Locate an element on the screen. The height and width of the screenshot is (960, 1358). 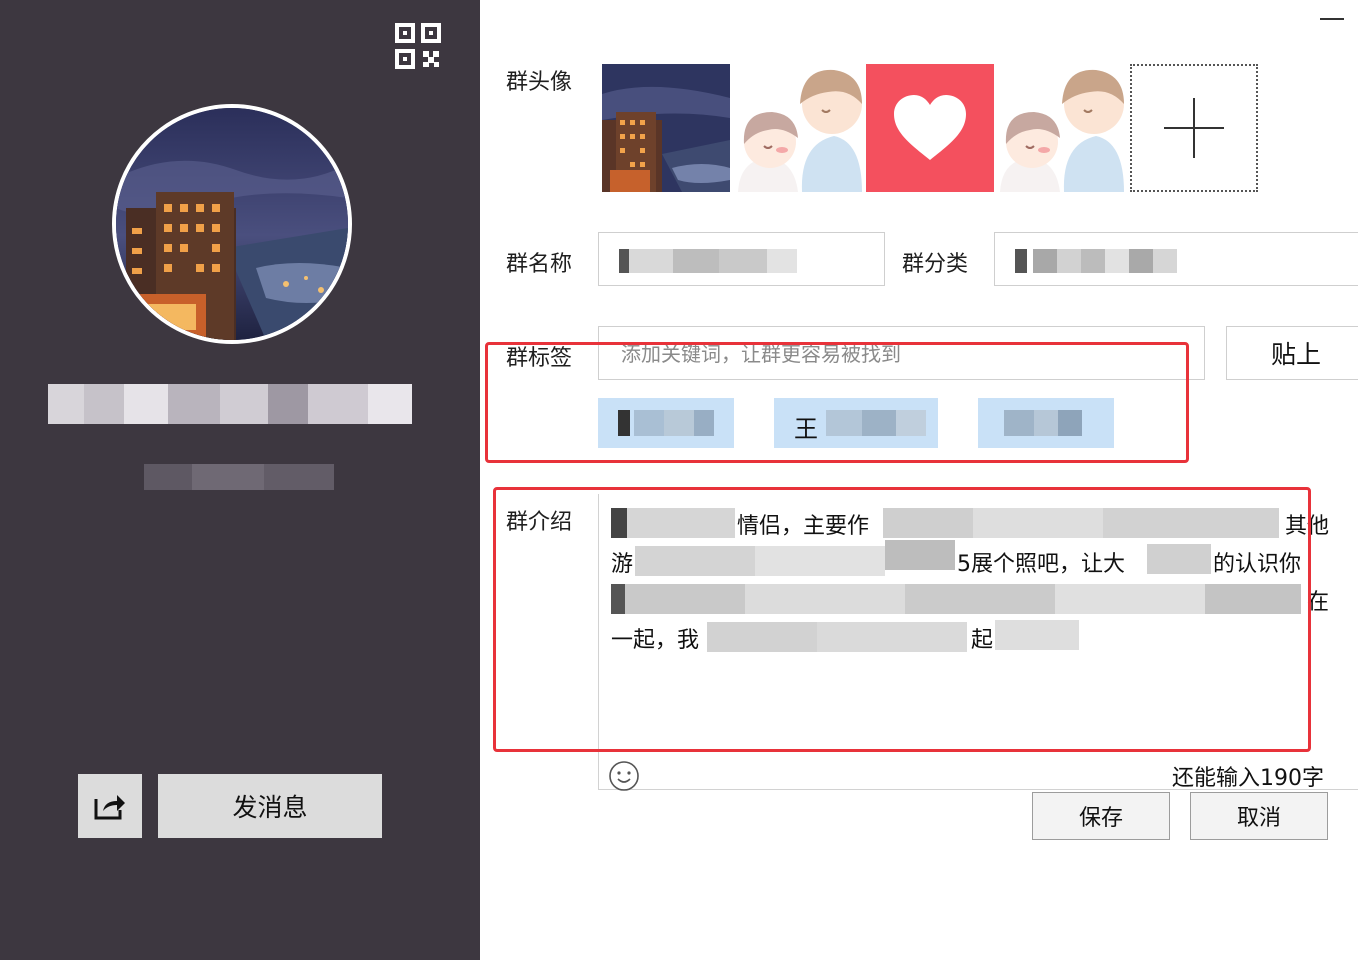
tags-input-field is located at coordinates (912, 354).